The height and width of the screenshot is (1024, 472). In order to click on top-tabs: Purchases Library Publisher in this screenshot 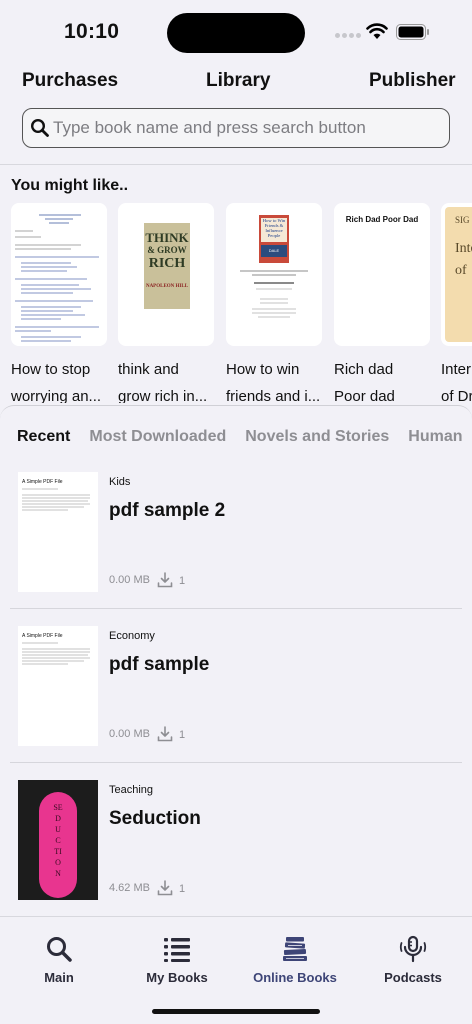, I will do `click(236, 85)`.